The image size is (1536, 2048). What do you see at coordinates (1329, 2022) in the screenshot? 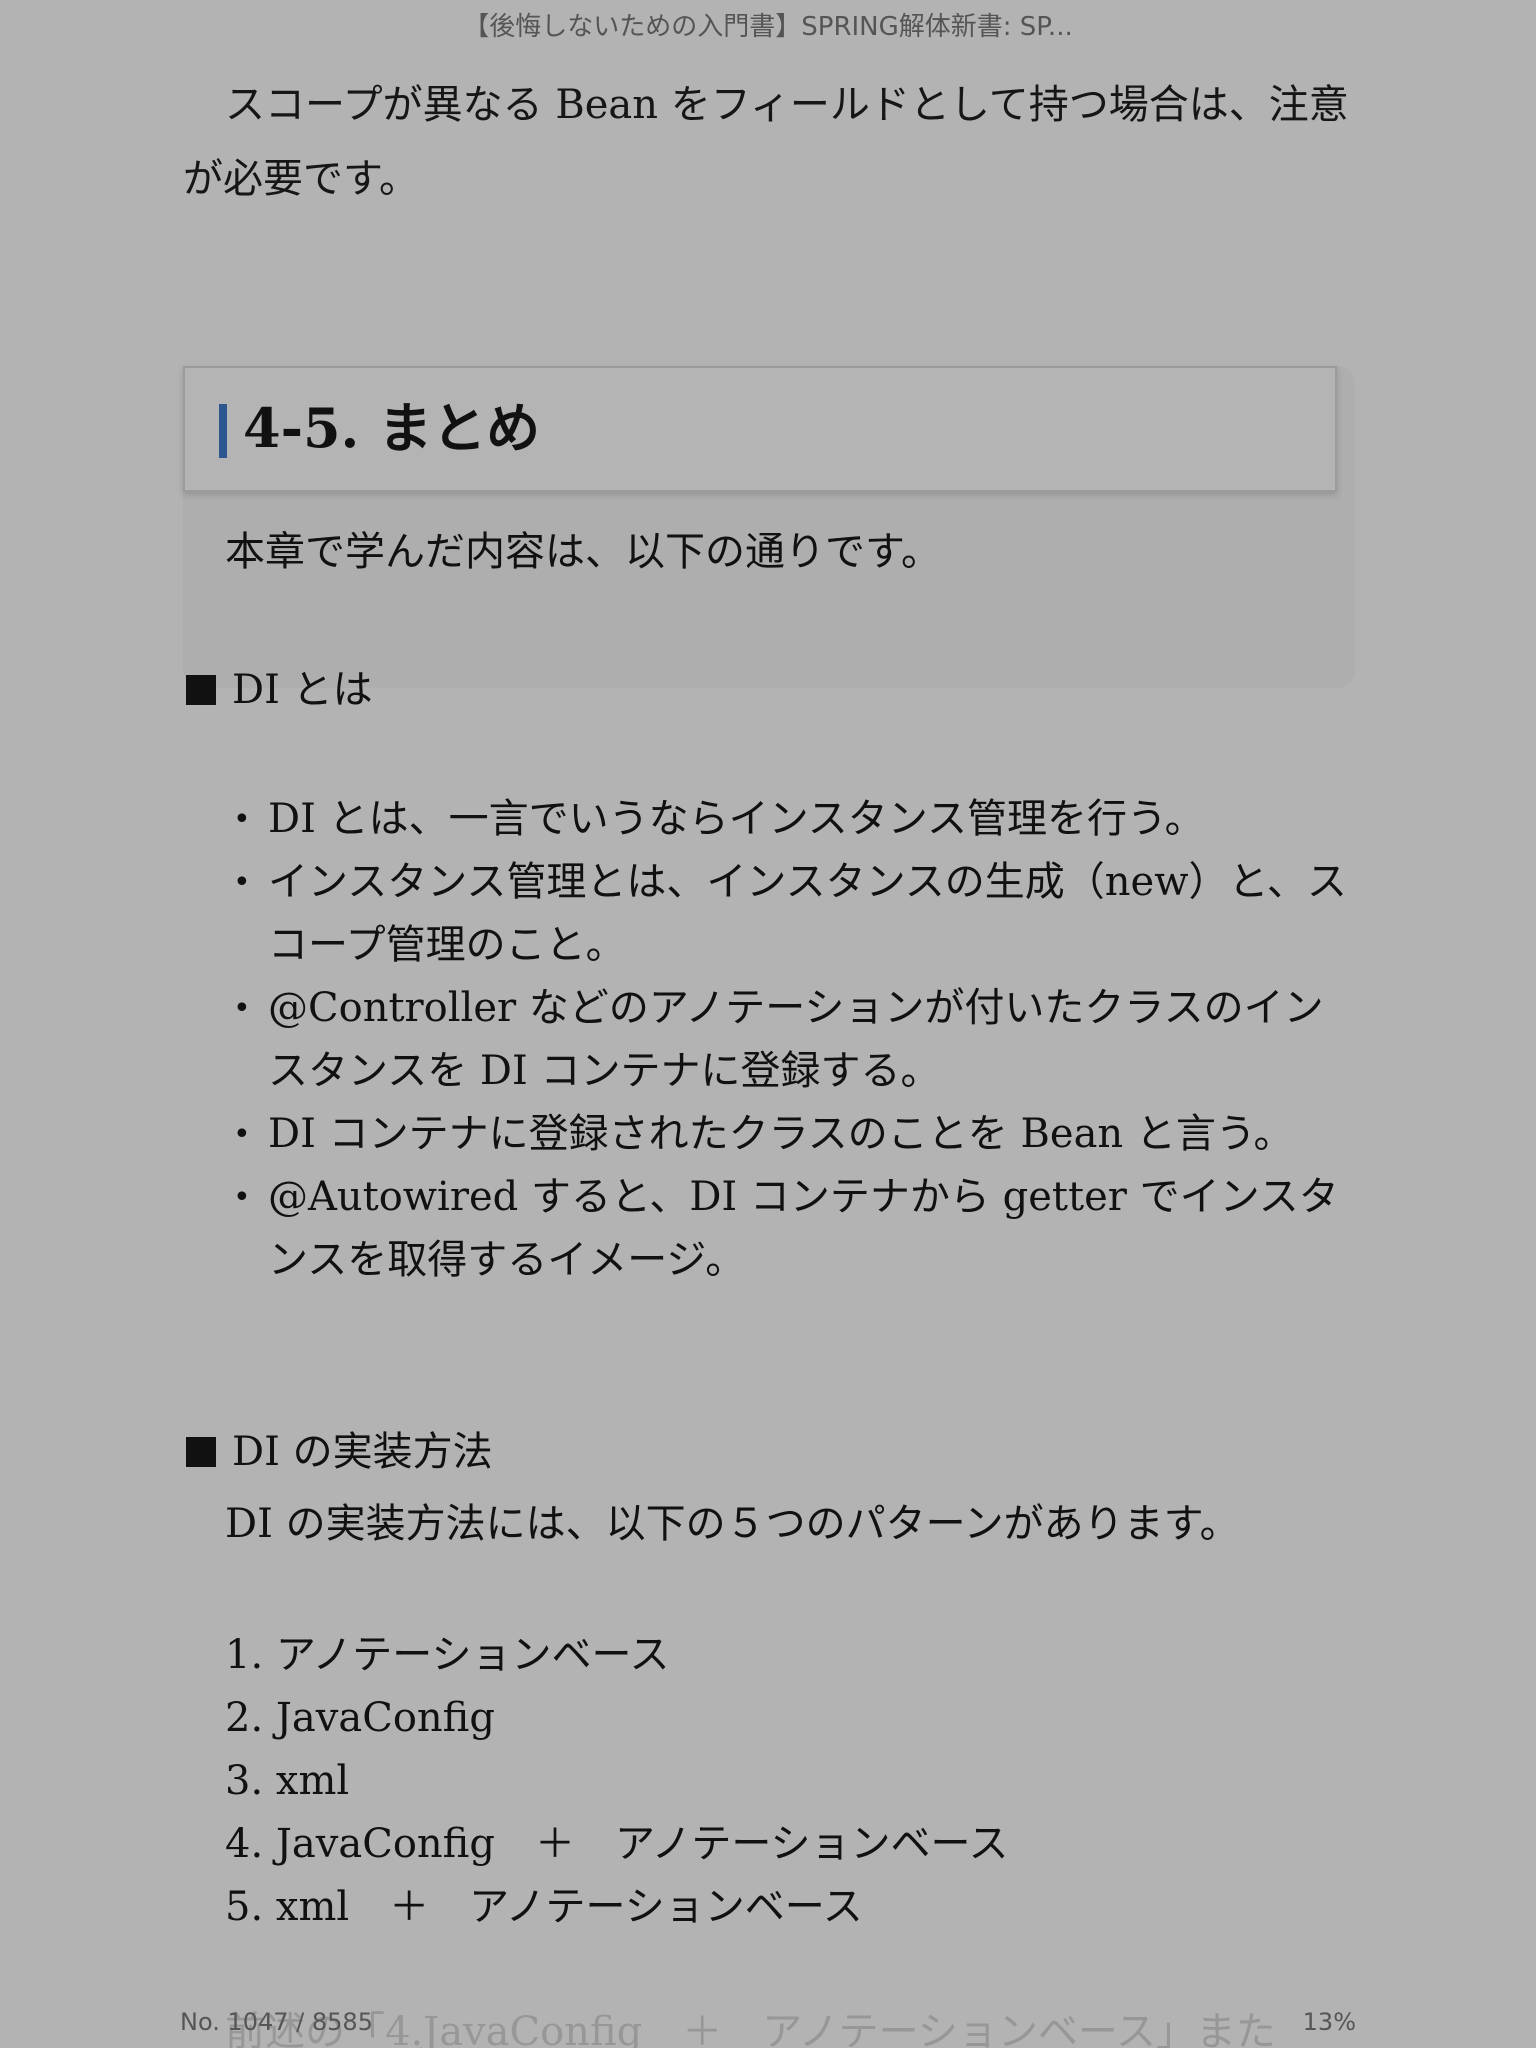
I see `progress-percent: 13%` at bounding box center [1329, 2022].